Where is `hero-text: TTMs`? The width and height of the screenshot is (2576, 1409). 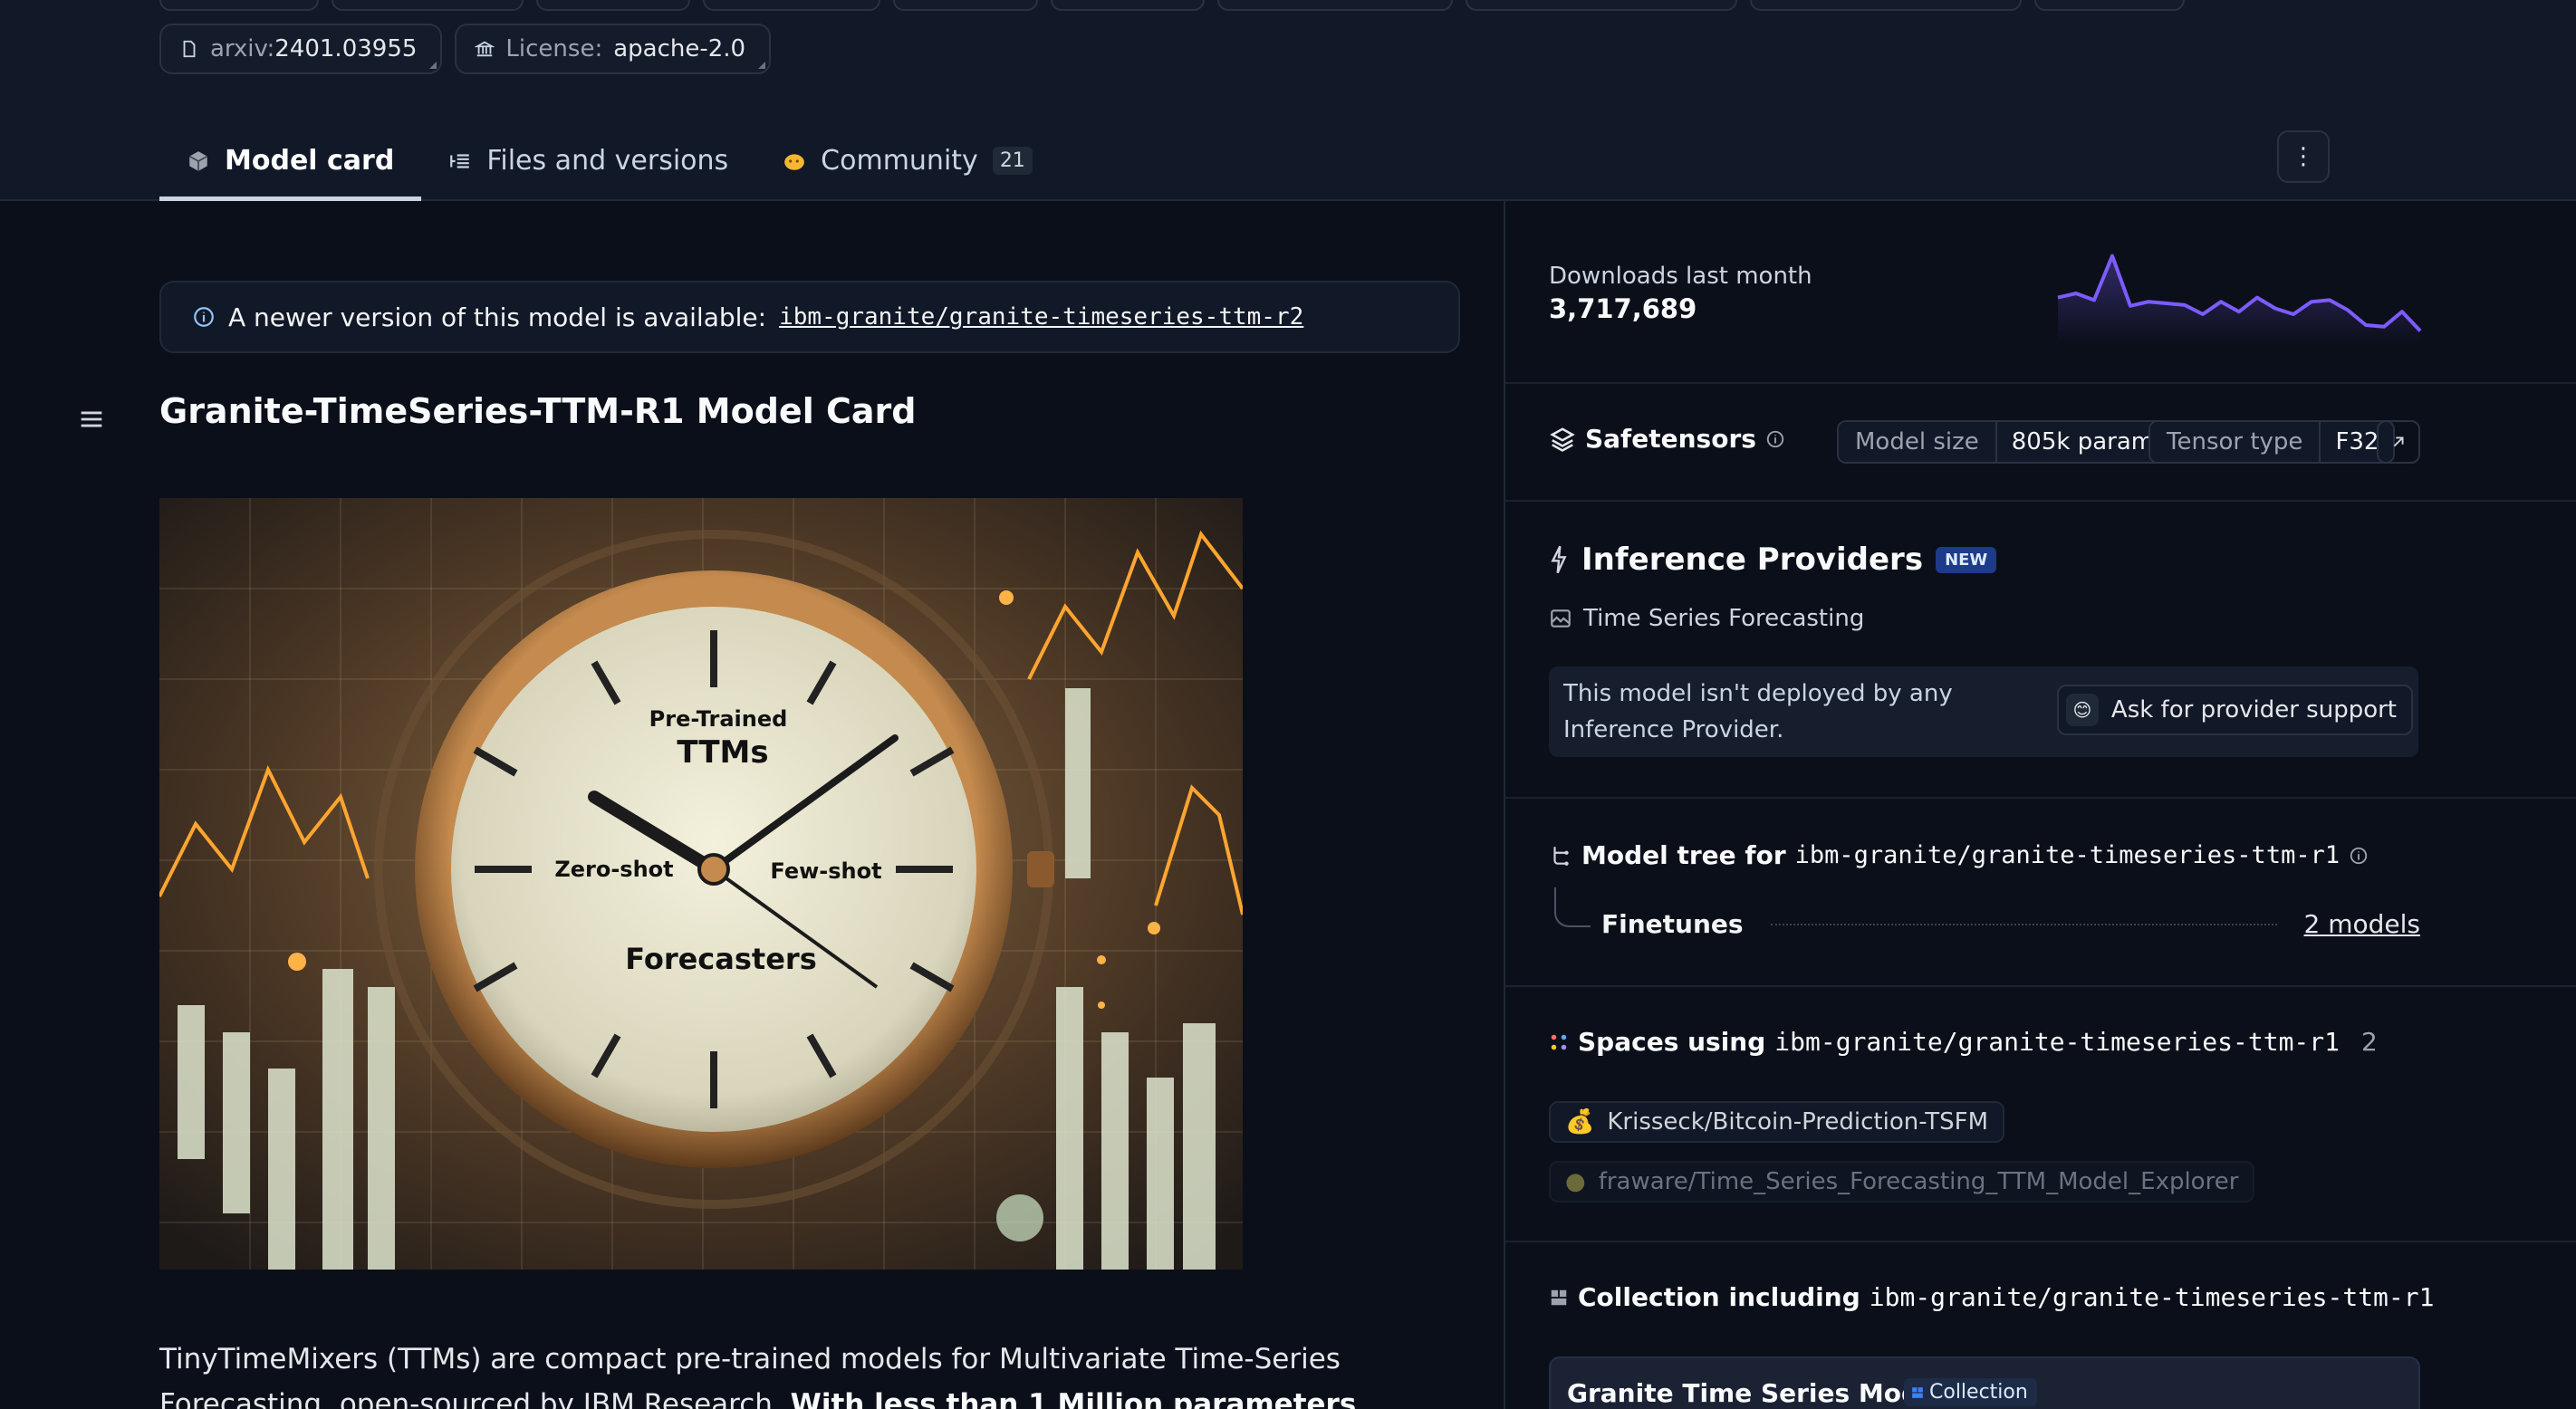 hero-text: TTMs is located at coordinates (722, 752).